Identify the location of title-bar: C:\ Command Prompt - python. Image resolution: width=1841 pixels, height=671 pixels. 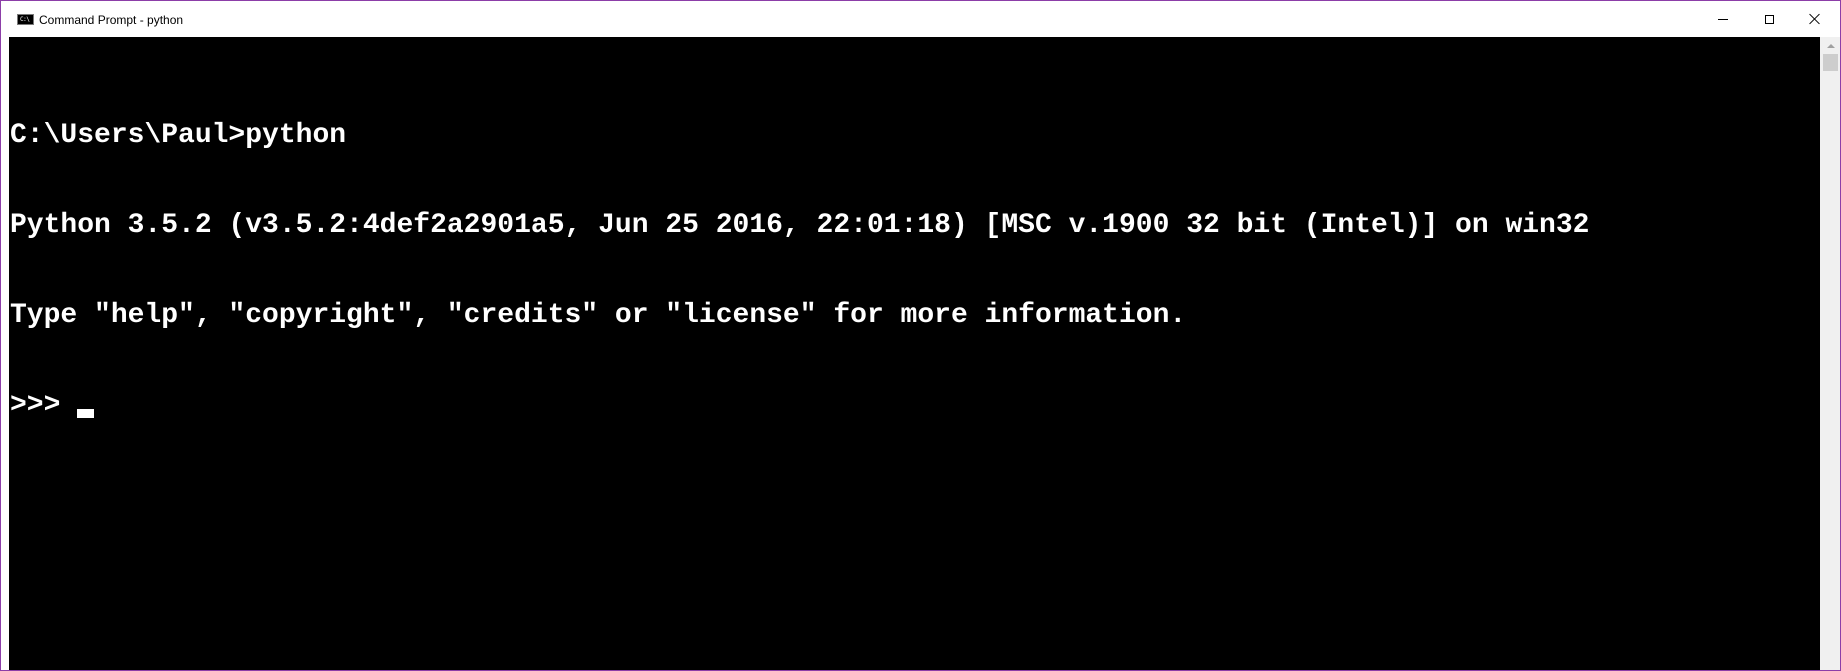
(920, 19).